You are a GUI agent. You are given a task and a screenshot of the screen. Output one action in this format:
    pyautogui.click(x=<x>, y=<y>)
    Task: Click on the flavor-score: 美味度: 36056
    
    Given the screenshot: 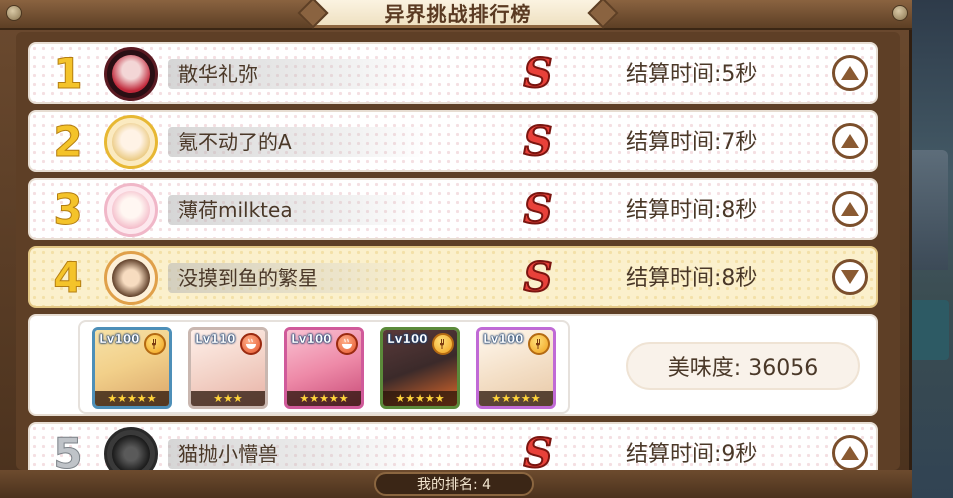 What is the action you would take?
    pyautogui.click(x=743, y=366)
    